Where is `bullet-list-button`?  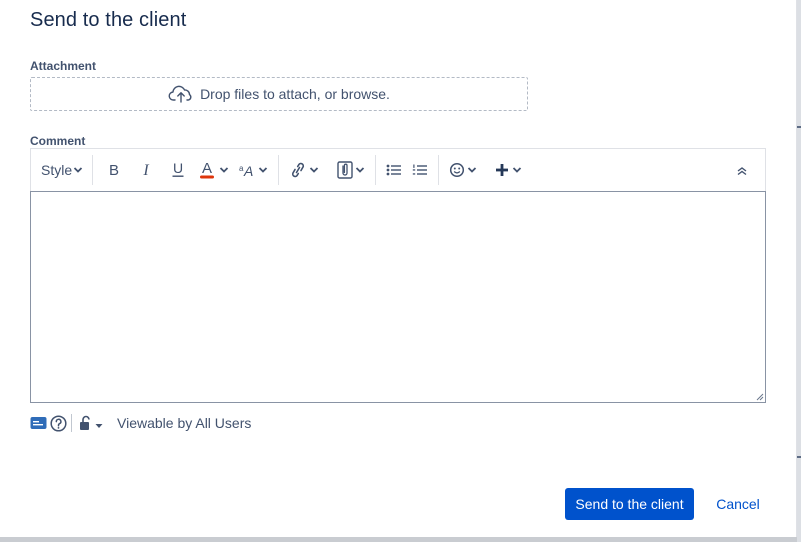 bullet-list-button is located at coordinates (394, 170).